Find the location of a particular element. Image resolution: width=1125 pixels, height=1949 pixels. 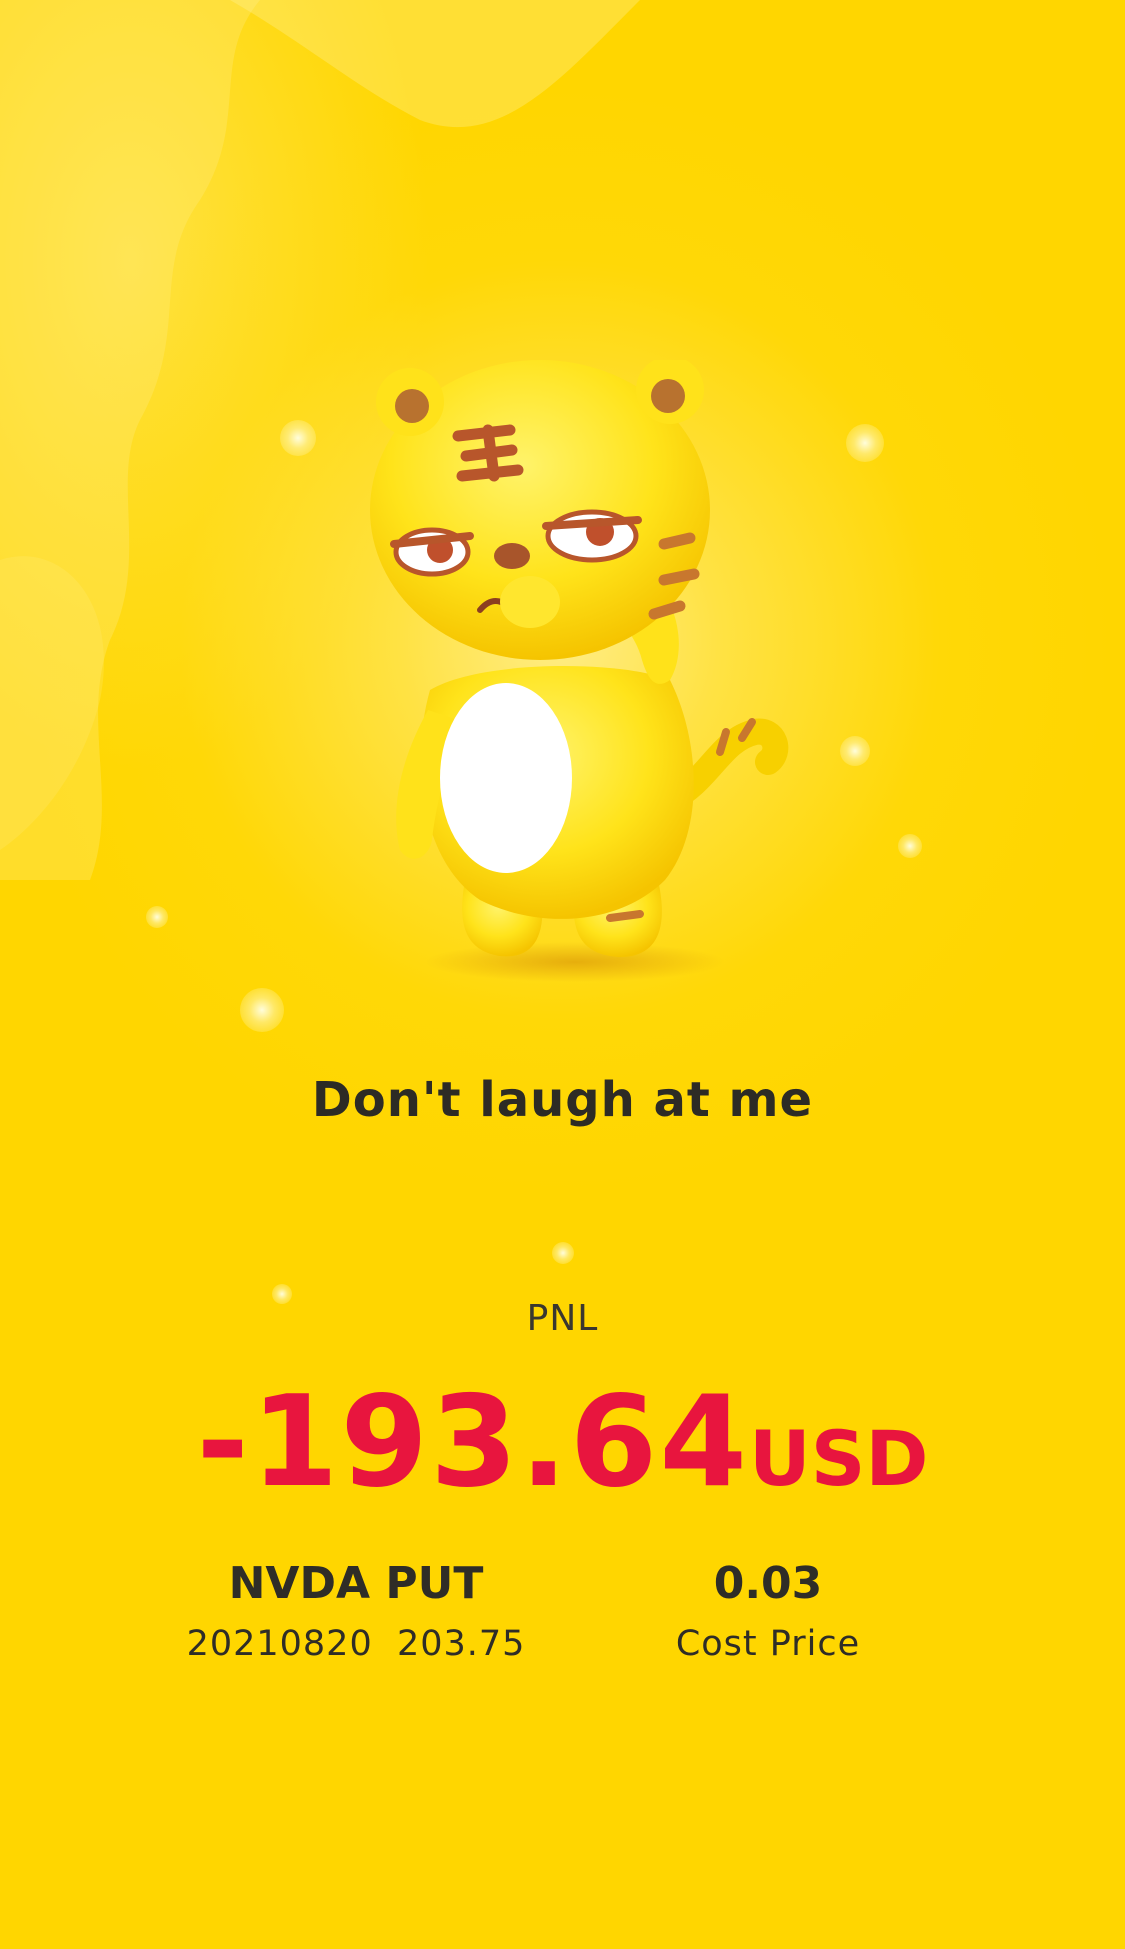

tiger-mascot-icon is located at coordinates (579, 671).